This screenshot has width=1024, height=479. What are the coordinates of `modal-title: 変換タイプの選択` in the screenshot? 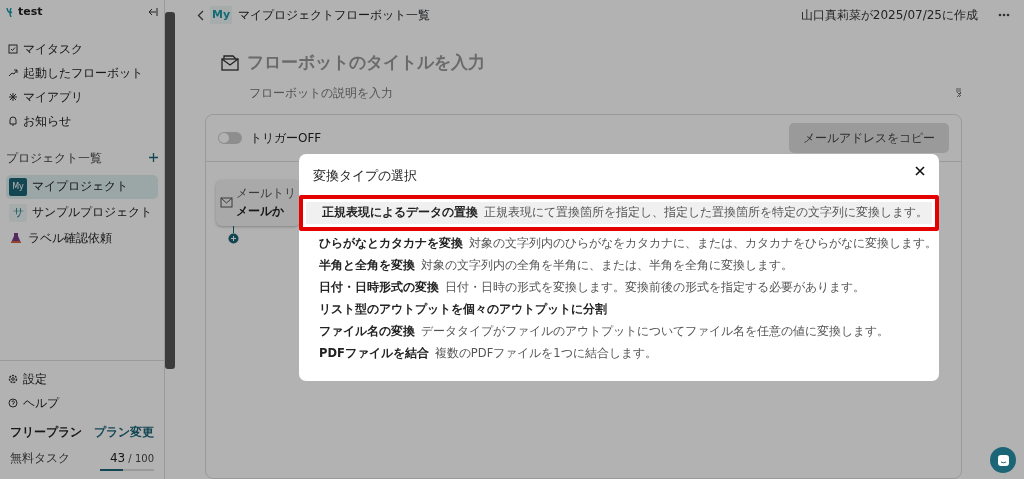 It's located at (365, 176).